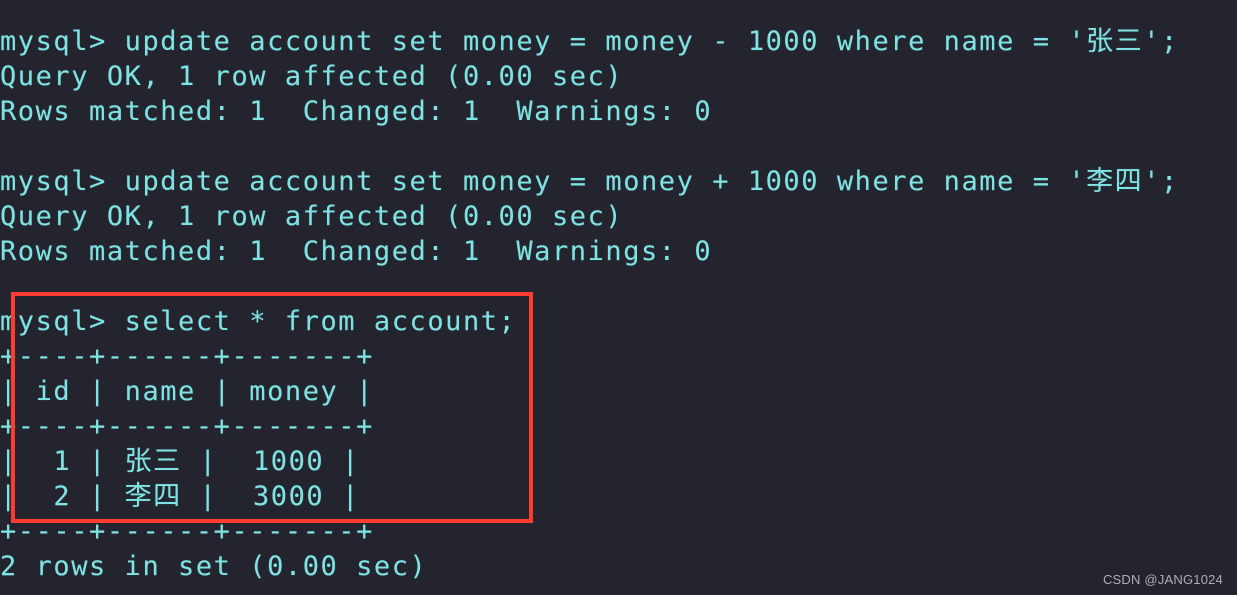 The image size is (1237, 595). I want to click on table-header-line: | id | name | money |, so click(187, 391).